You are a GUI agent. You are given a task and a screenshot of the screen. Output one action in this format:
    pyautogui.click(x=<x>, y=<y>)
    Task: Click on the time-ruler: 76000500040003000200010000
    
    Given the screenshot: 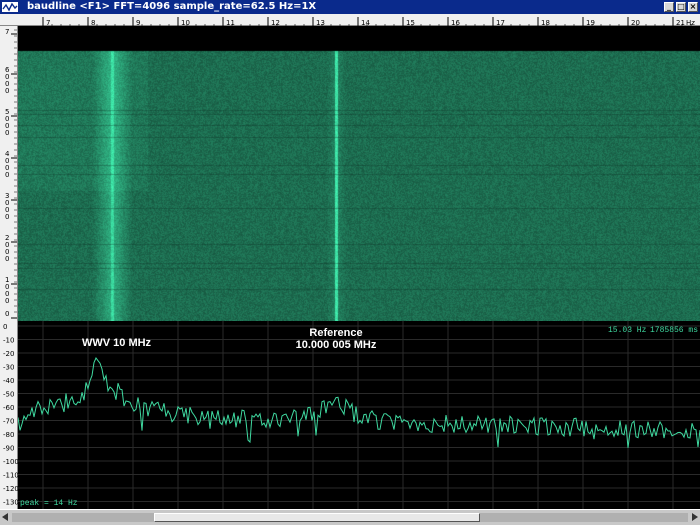 What is the action you would take?
    pyautogui.click(x=9, y=173)
    